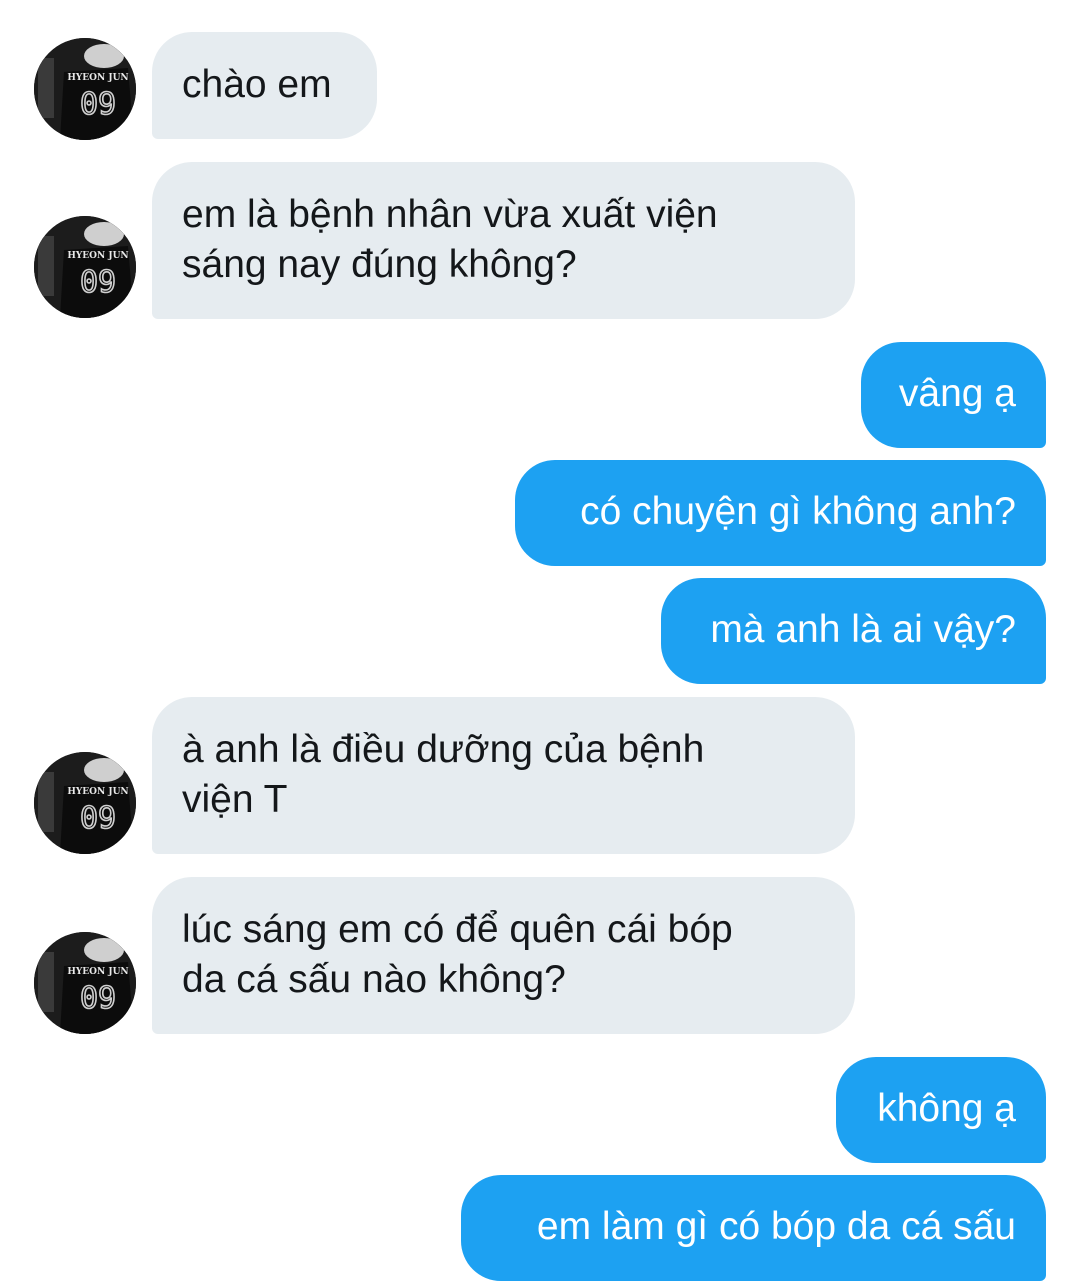  What do you see at coordinates (953, 395) in the screenshot?
I see `outgoing-message: vâng ạ` at bounding box center [953, 395].